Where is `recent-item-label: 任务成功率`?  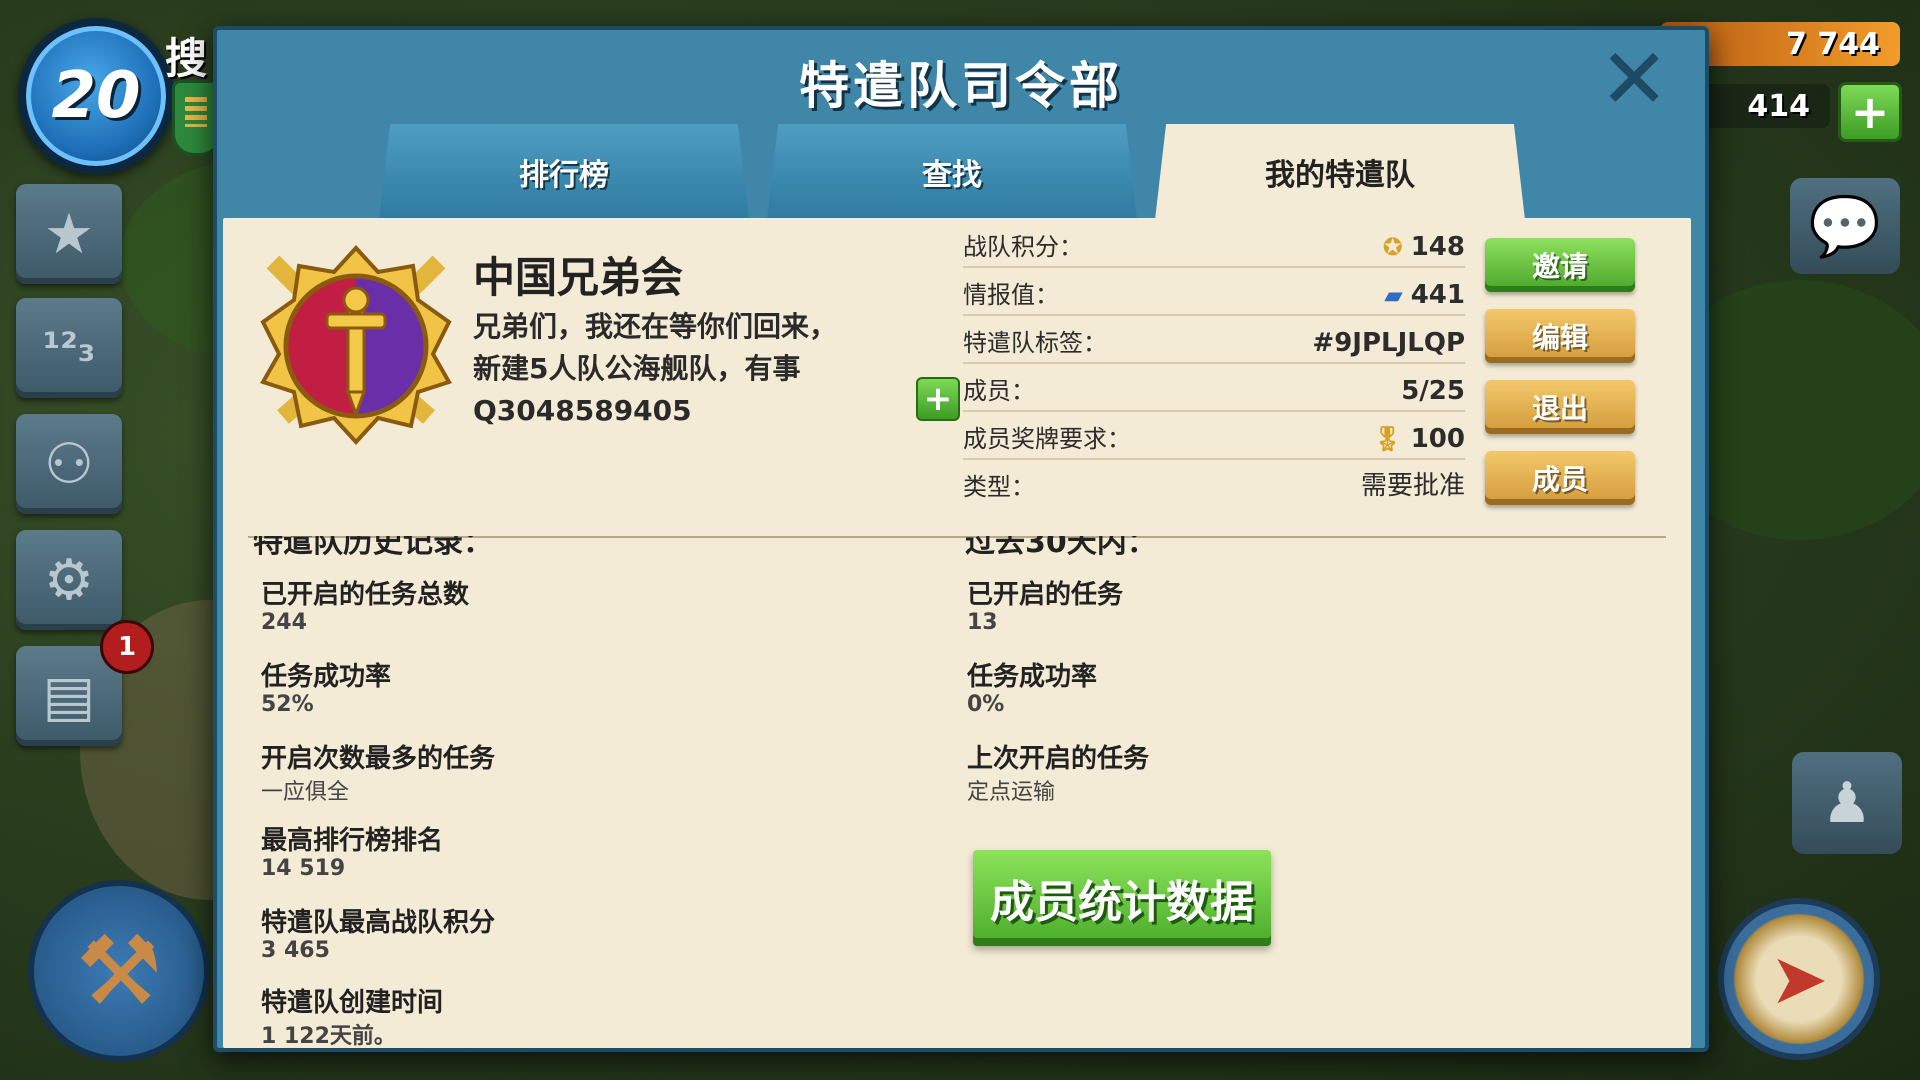
recent-item-label: 任务成功率 is located at coordinates (1032, 677).